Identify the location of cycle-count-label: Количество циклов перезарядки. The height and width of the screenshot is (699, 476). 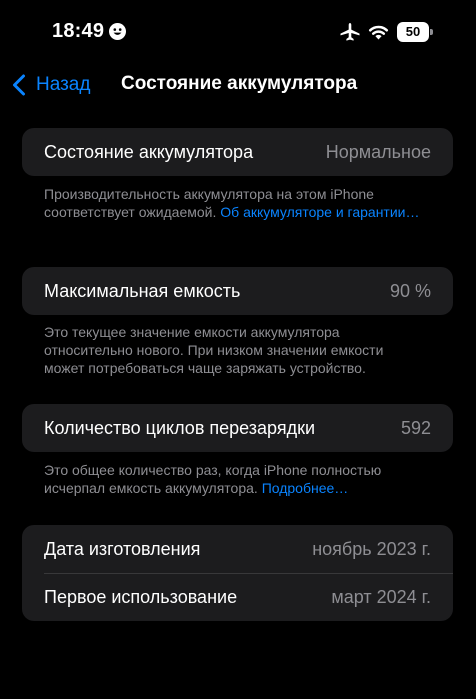
(180, 427).